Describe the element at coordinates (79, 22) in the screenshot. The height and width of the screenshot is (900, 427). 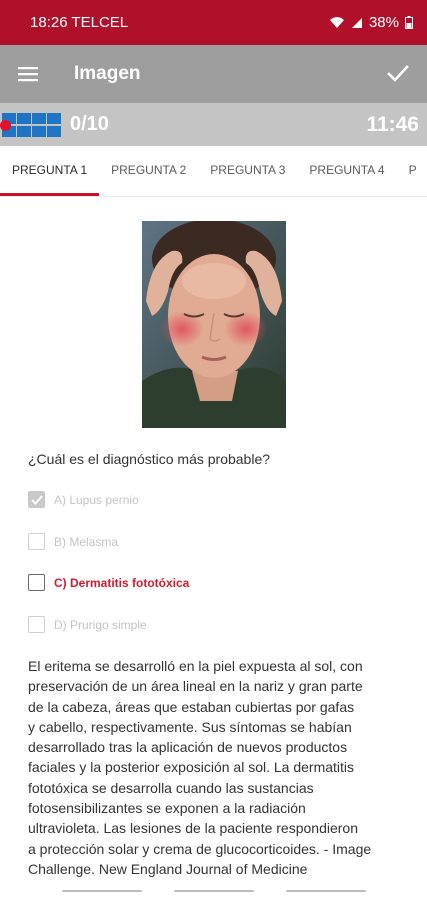
I see `status-time-carrier: 18:26 TELCEL` at that location.